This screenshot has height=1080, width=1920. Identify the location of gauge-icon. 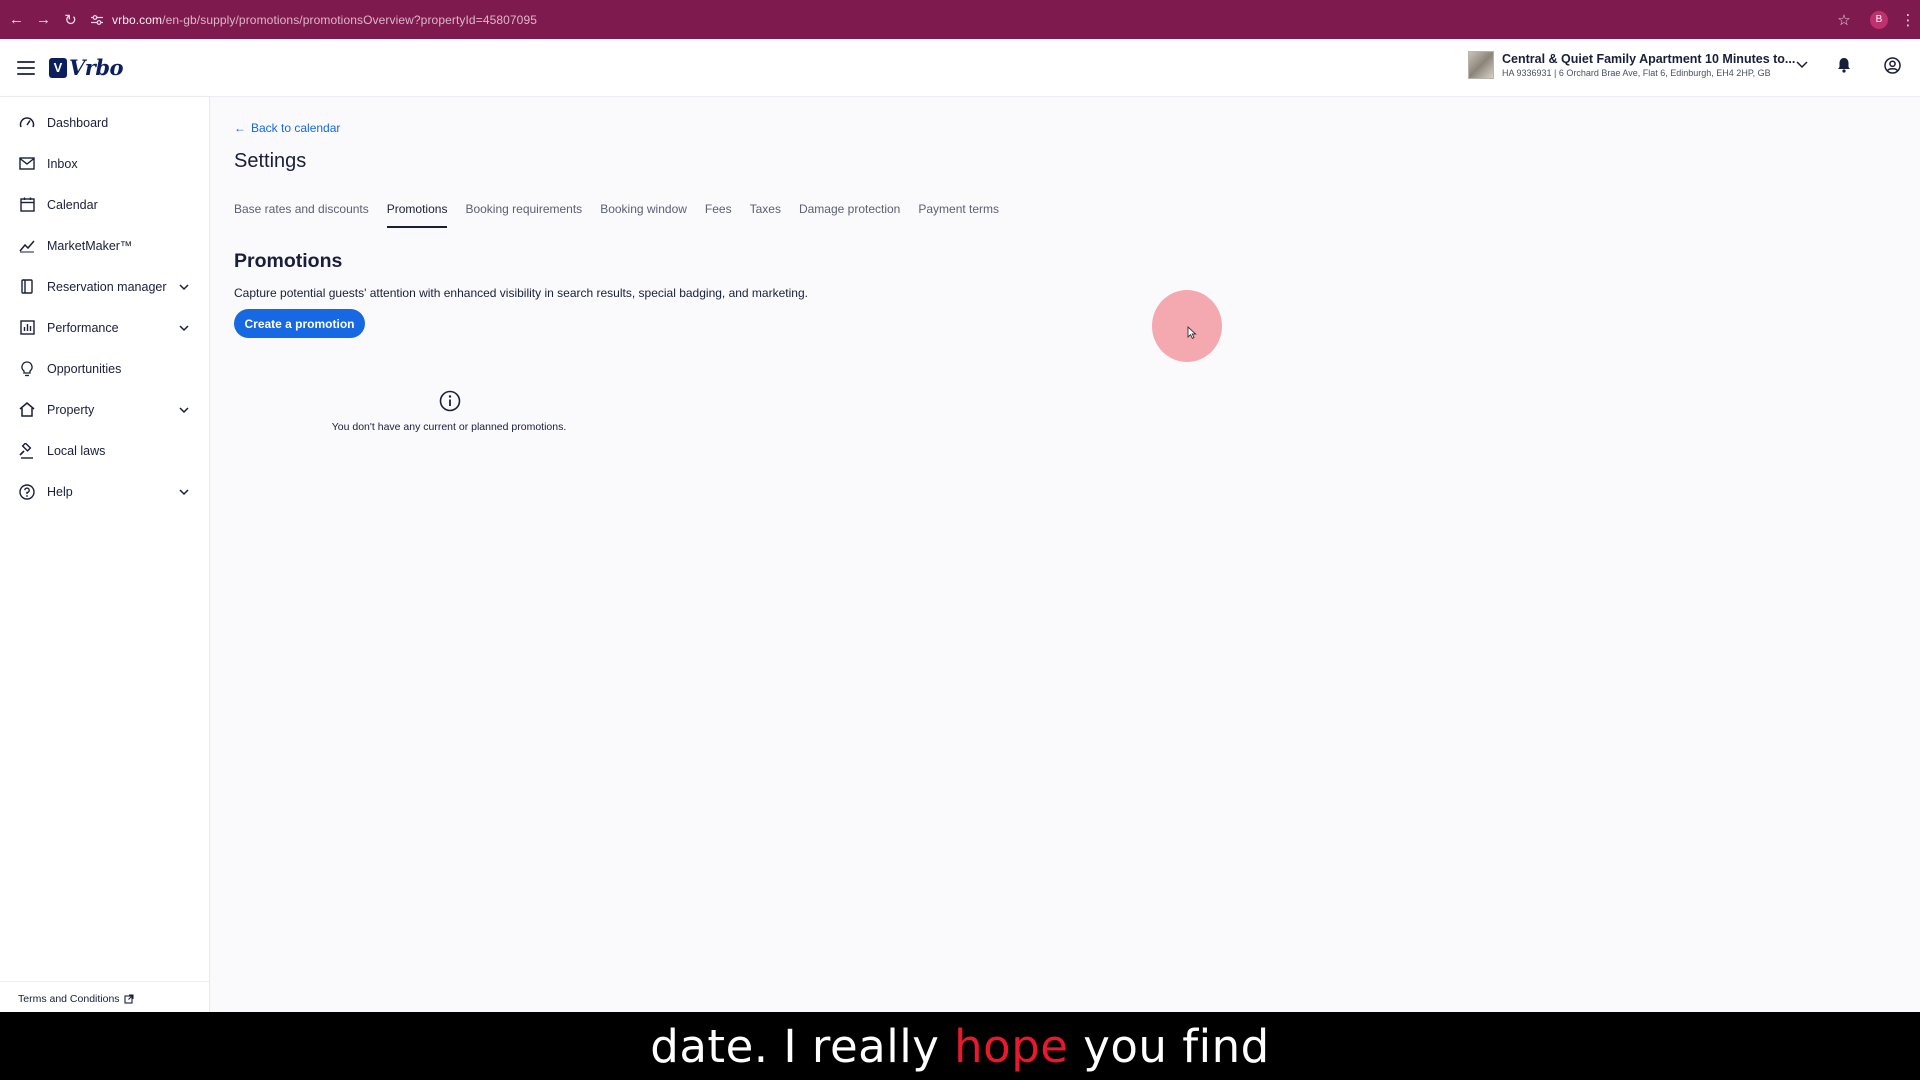
(27, 123).